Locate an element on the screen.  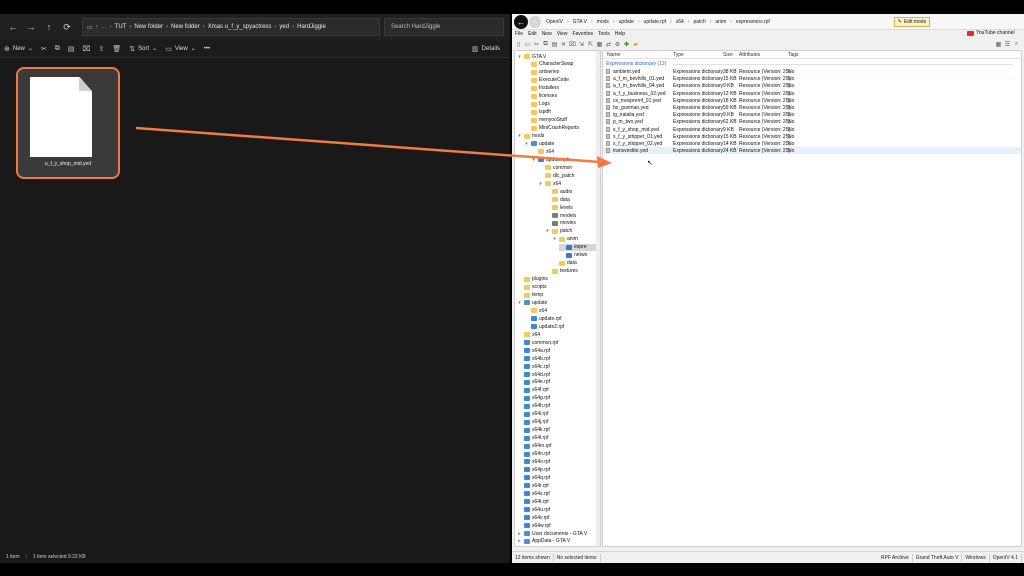
tree-item: x64w.rpf is located at coordinates (534, 525).